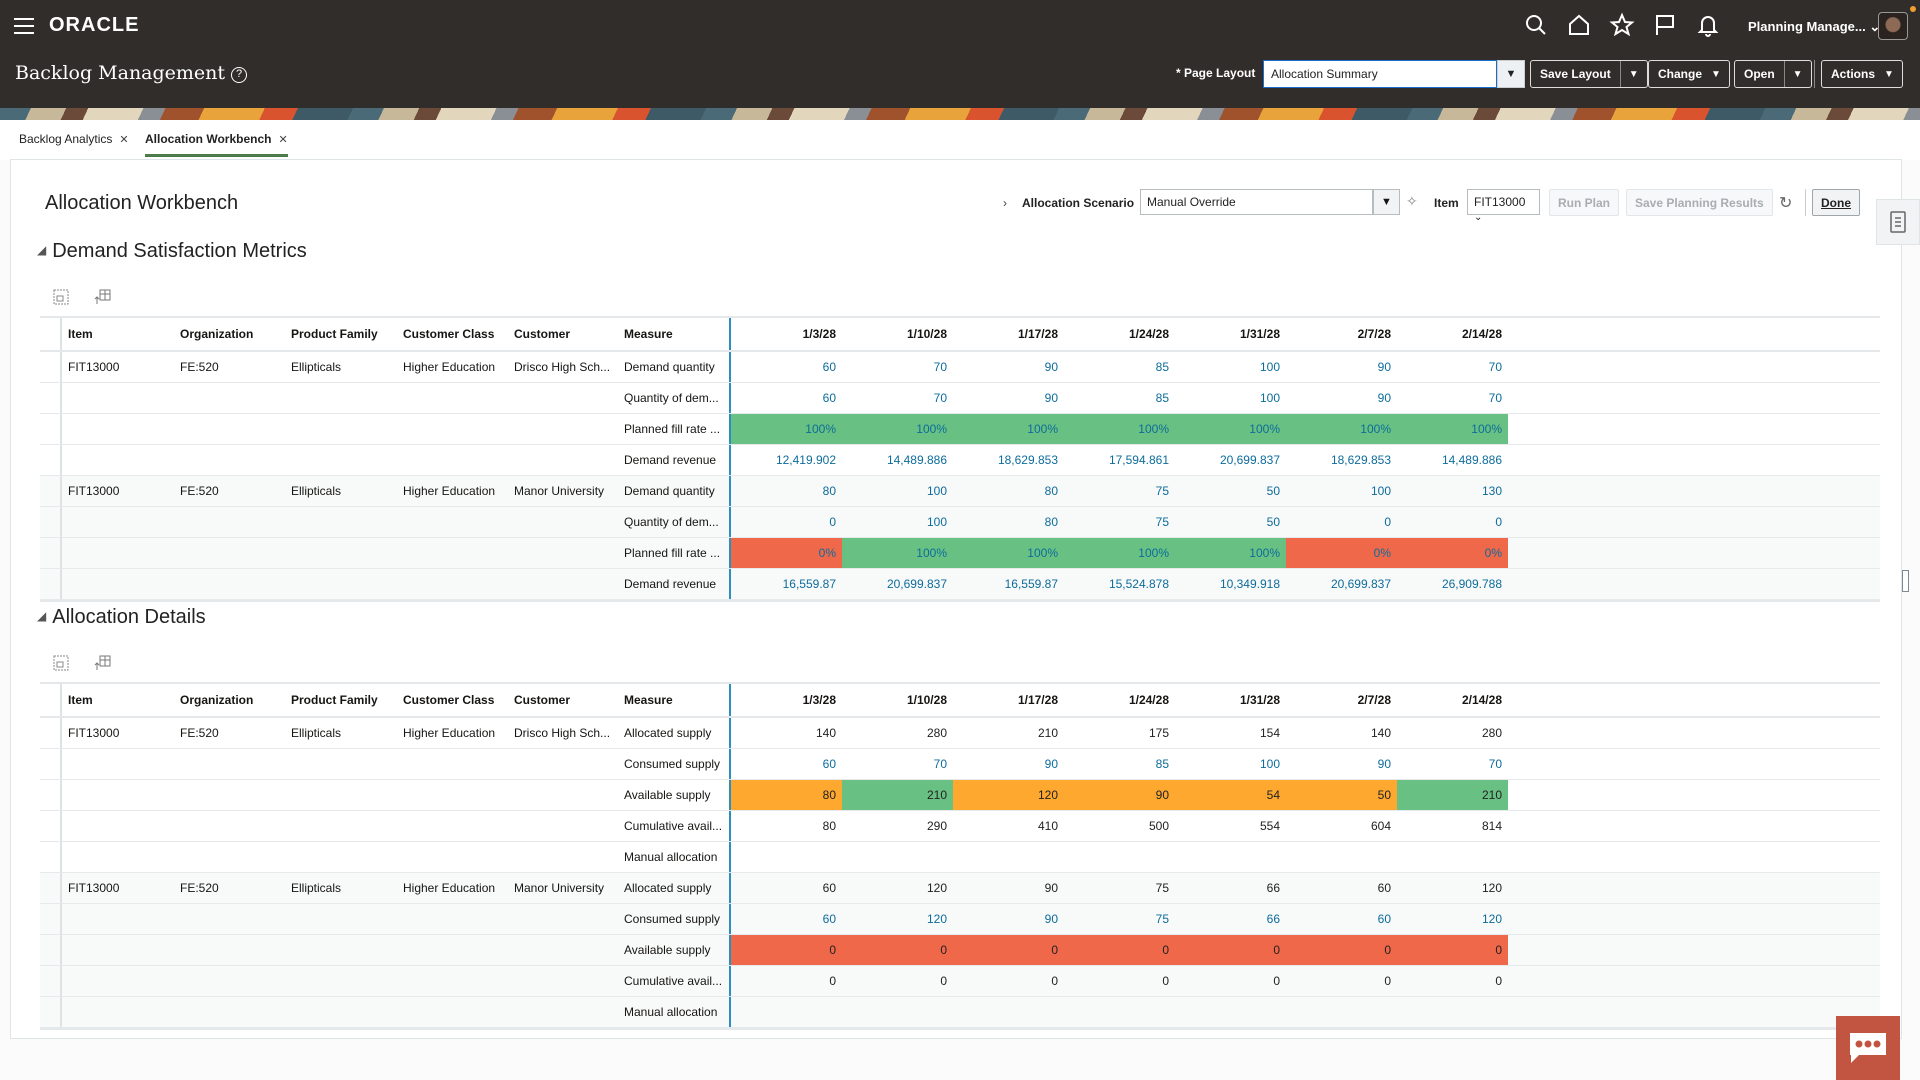 This screenshot has height=1080, width=1920. Describe the element at coordinates (786, 700) in the screenshot. I see `date-column-header: 1/3/28` at that location.